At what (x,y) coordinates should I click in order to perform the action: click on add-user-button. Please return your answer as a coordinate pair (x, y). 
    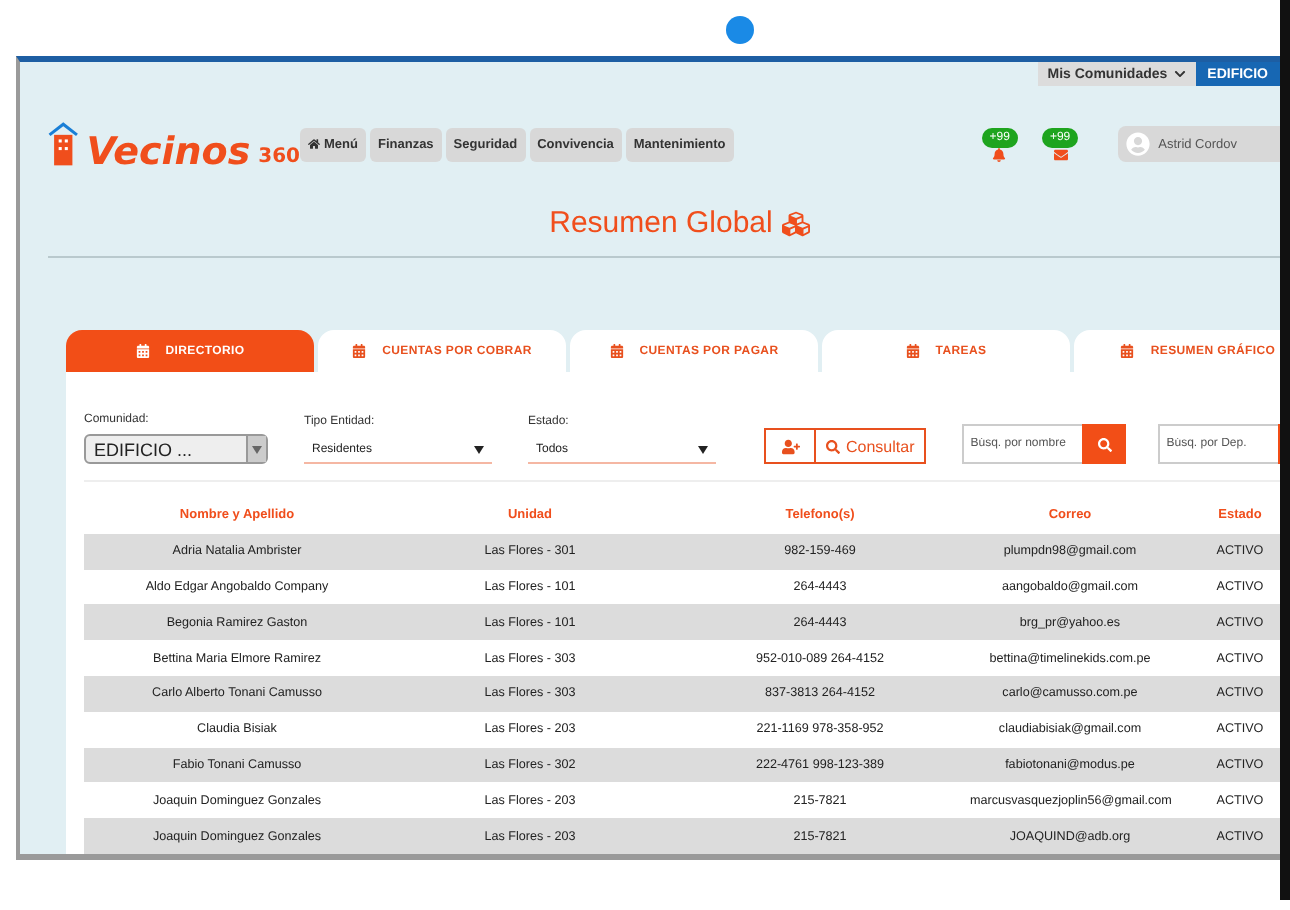
    Looking at the image, I should click on (790, 446).